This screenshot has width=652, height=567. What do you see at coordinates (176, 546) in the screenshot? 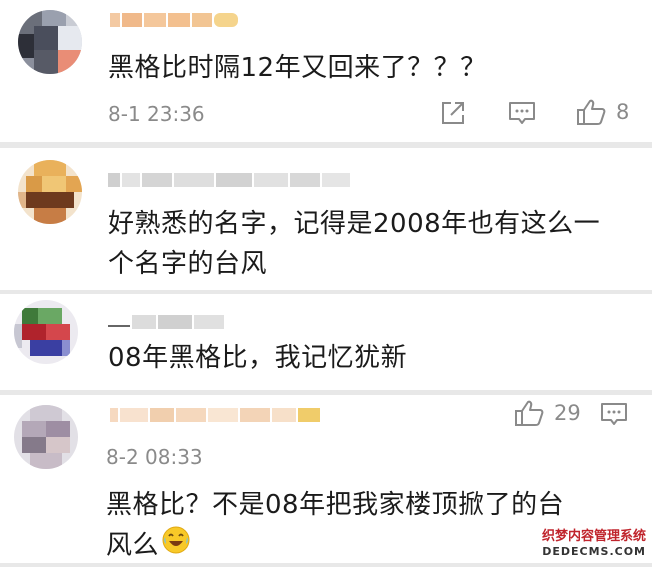
I see `laughing-crying-emoji-icon` at bounding box center [176, 546].